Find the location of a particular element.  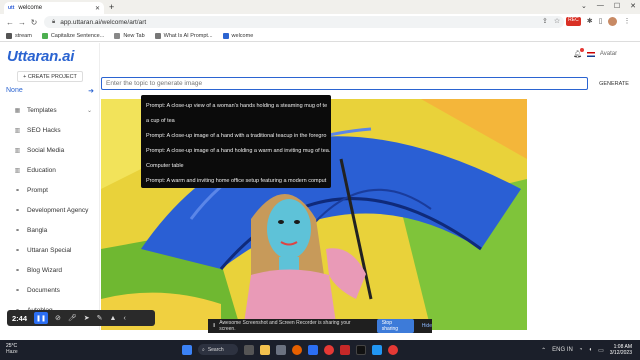

language-indicator: ENG IN is located at coordinates (562, 350).